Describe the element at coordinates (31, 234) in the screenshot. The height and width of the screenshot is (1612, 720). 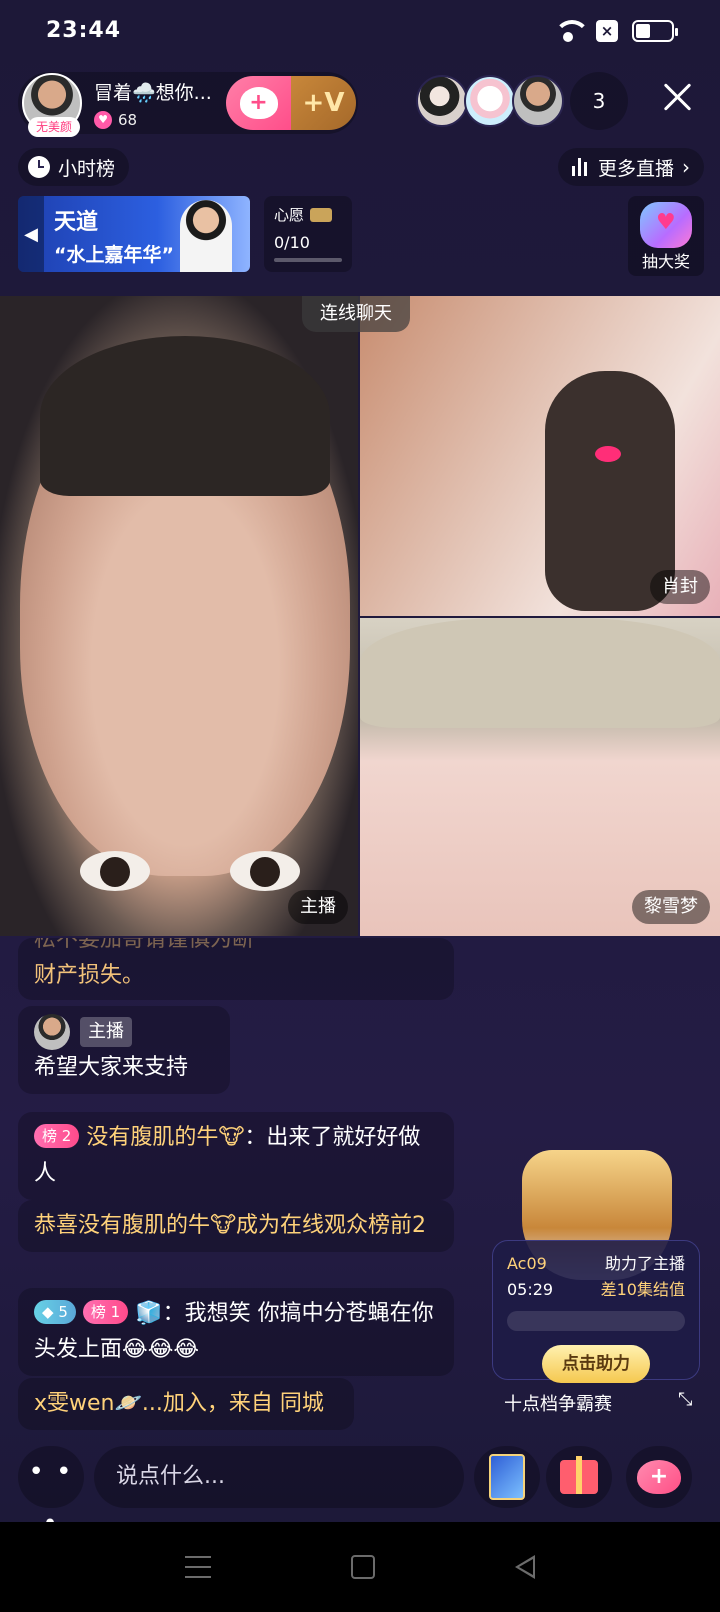
I see `chevron-left-icon: ◀` at that location.